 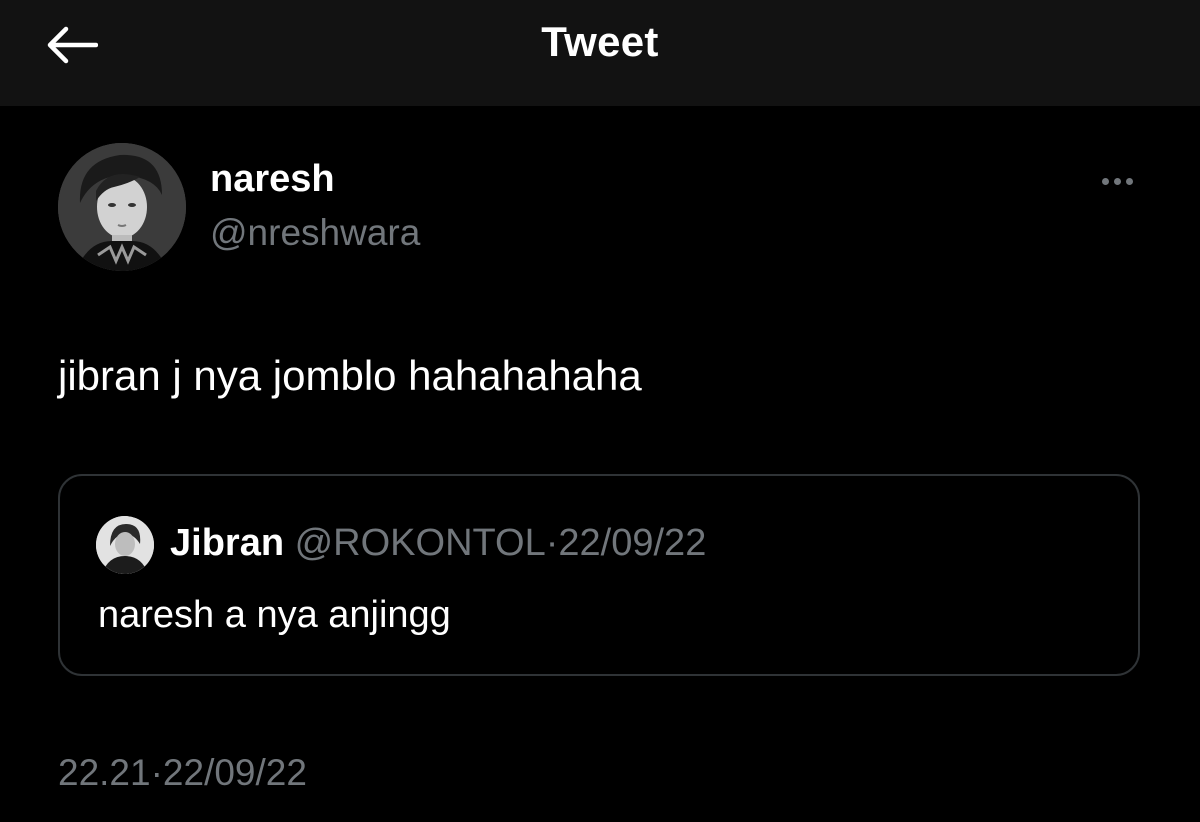 I want to click on quoted-author-avatar, so click(x=125, y=545).